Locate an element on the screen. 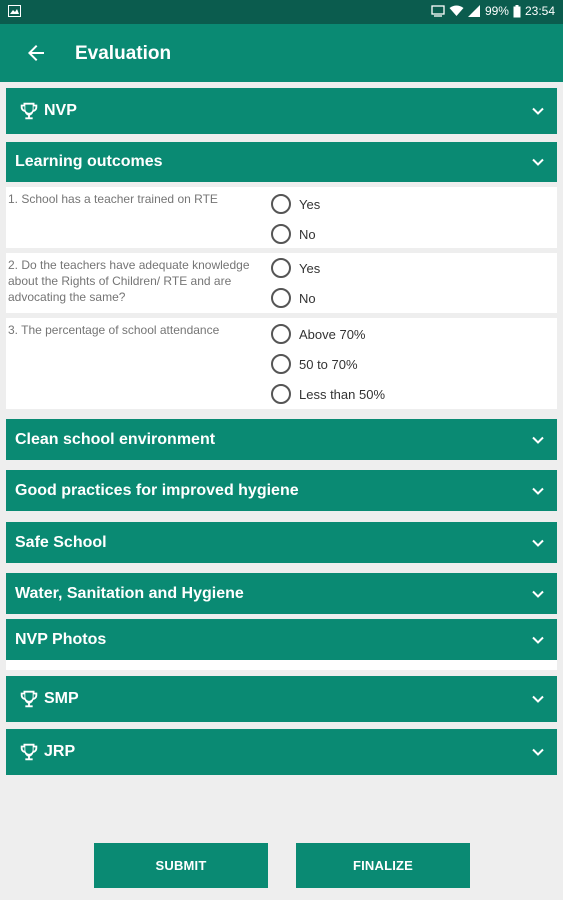 Image resolution: width=563 pixels, height=900 pixels. option-above-70: Above 70% is located at coordinates (318, 334).